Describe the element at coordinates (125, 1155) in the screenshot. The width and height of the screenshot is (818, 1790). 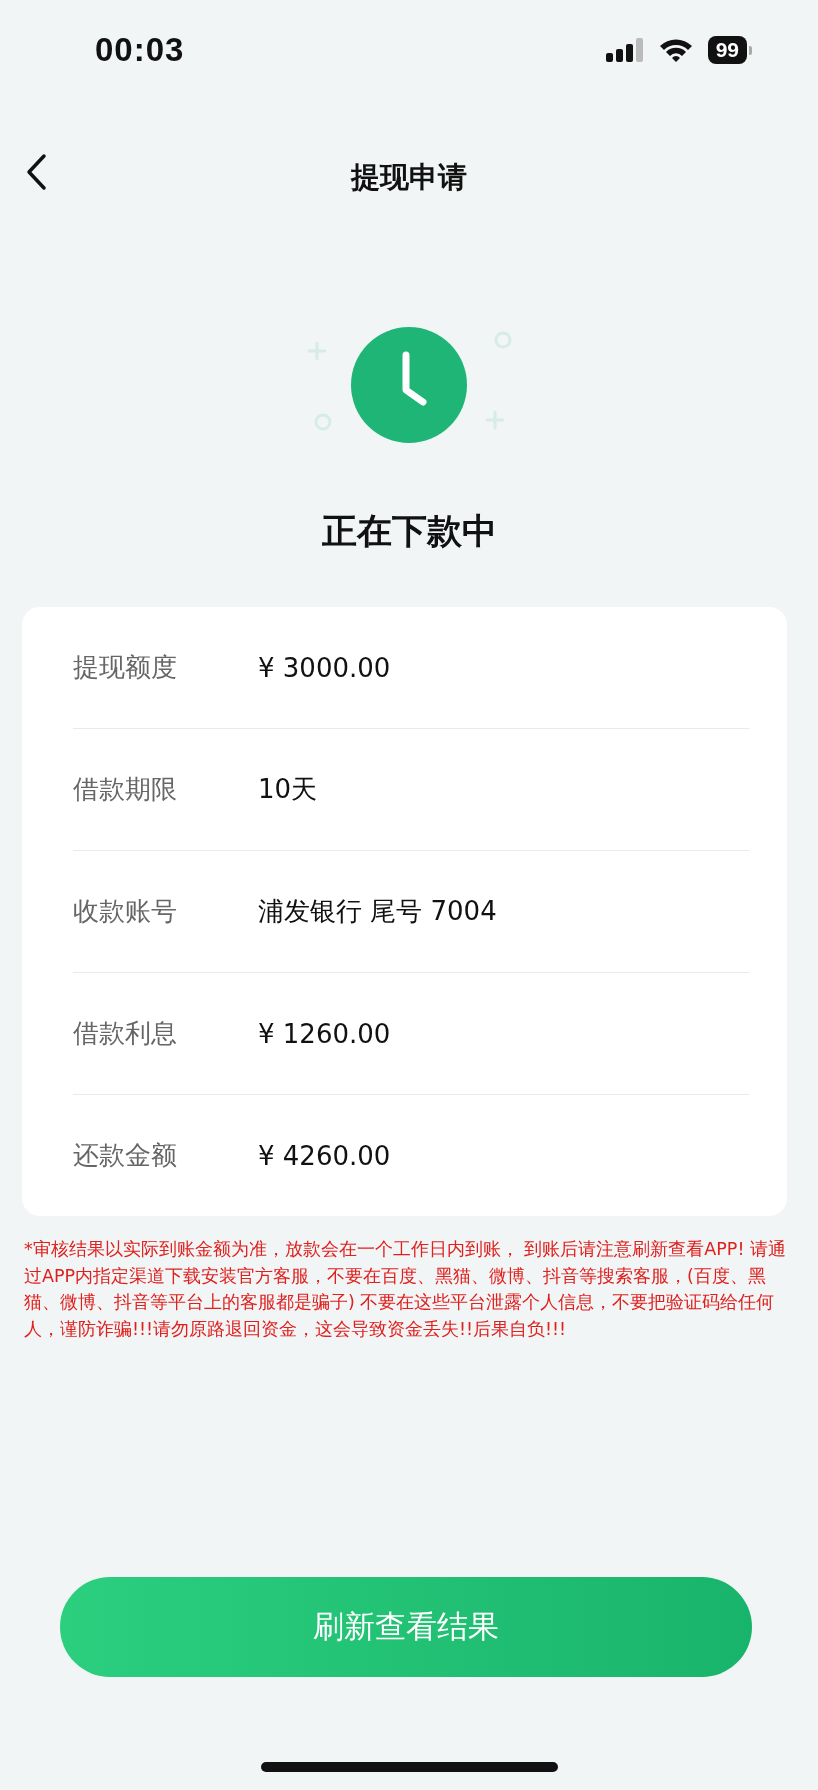
I see `detail-label: 还款金额` at that location.